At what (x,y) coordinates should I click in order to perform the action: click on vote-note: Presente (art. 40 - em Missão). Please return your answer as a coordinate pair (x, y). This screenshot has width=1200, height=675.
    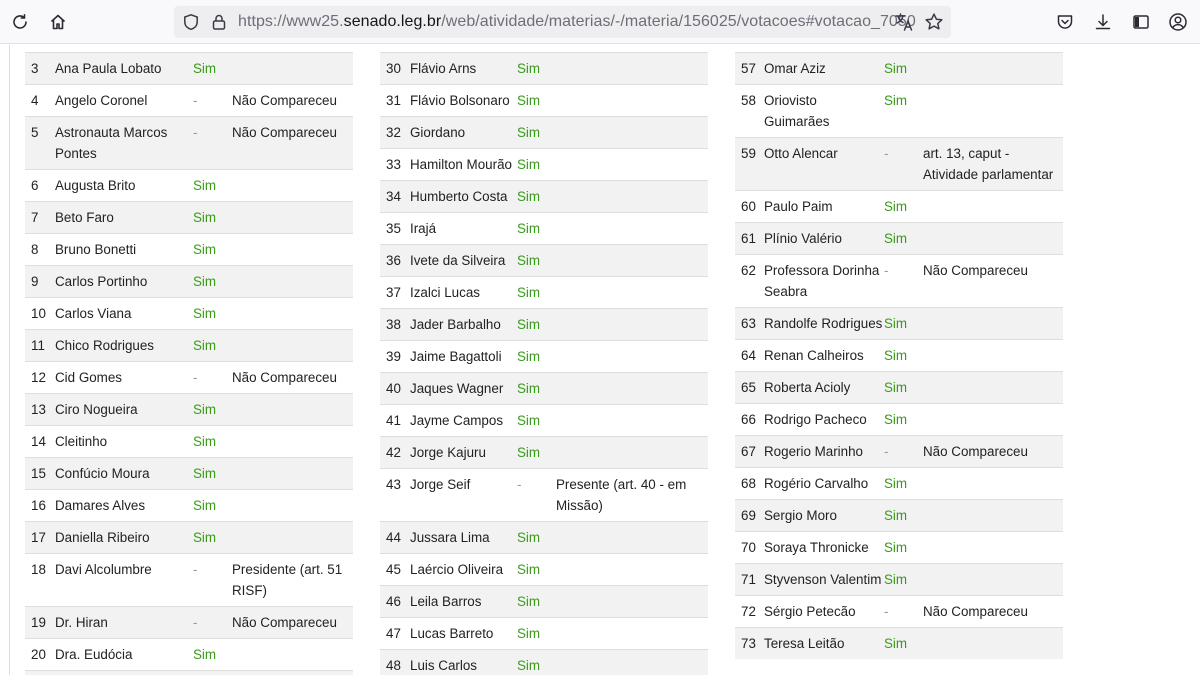
    Looking at the image, I should click on (632, 495).